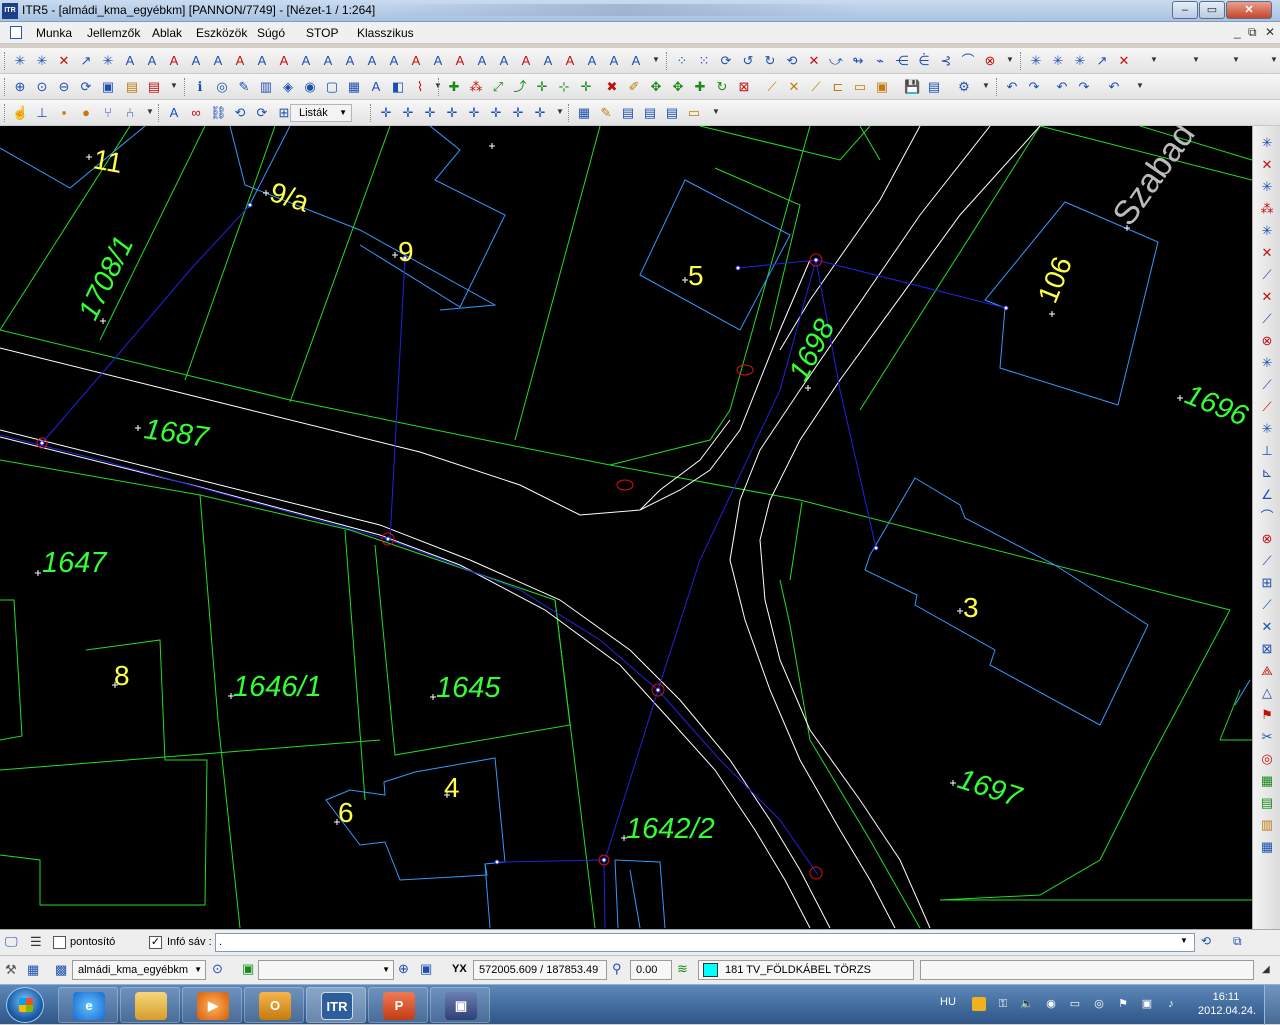 Image resolution: width=1280 pixels, height=1025 pixels. What do you see at coordinates (1171, 1004) in the screenshot?
I see `tray-speaker-icon: ♪` at bounding box center [1171, 1004].